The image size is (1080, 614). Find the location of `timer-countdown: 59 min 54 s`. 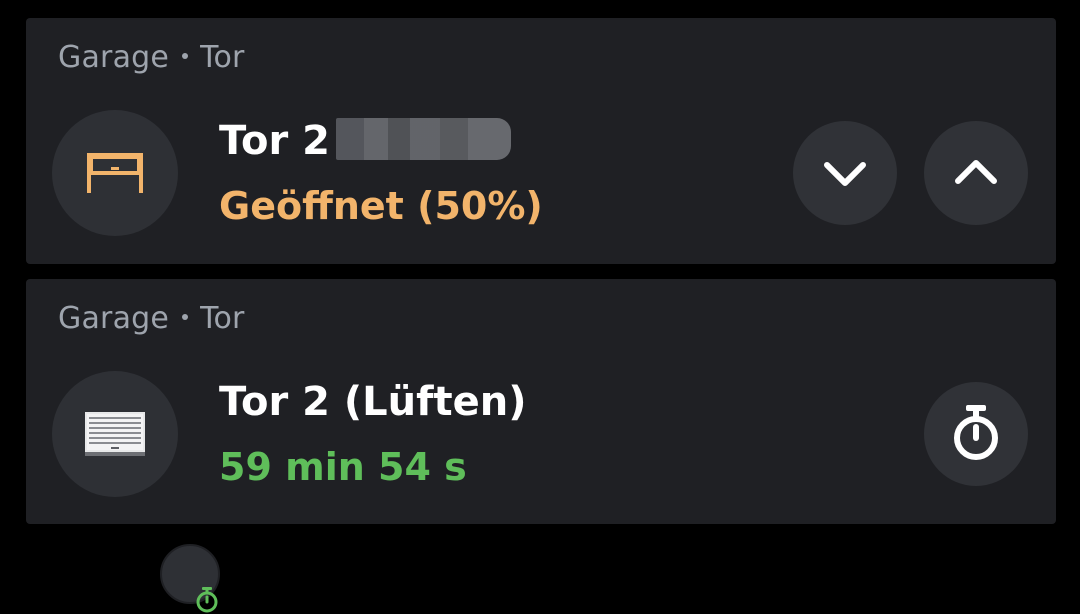

timer-countdown: 59 min 54 s is located at coordinates (343, 467).